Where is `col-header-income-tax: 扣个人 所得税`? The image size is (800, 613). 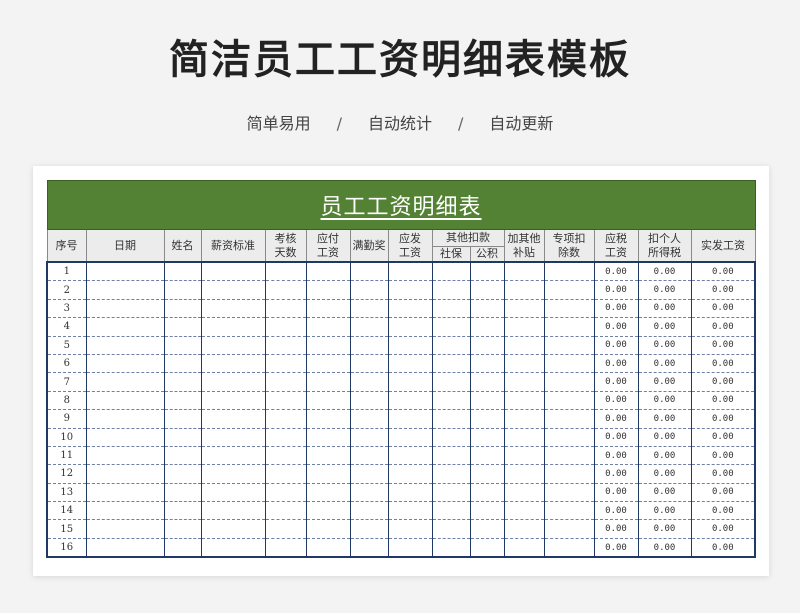
col-header-income-tax: 扣个人 所得税 is located at coordinates (664, 246).